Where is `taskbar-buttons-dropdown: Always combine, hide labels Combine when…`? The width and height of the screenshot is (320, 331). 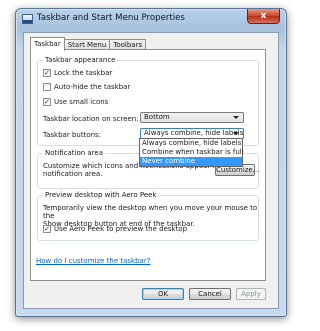 taskbar-buttons-dropdown: Always combine, hide labels Combine when… is located at coordinates (191, 152).